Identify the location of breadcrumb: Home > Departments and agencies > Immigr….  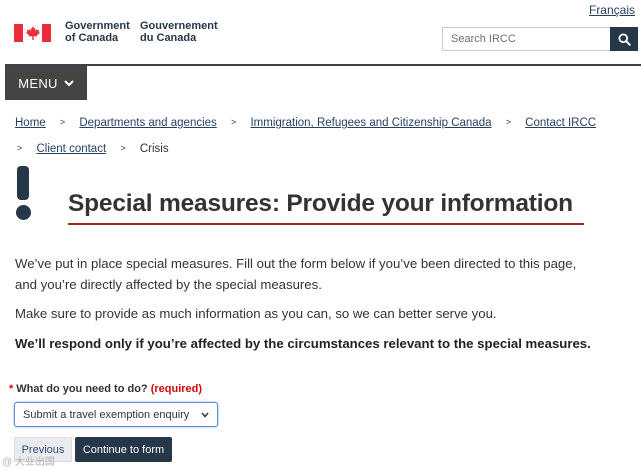
(305, 123).